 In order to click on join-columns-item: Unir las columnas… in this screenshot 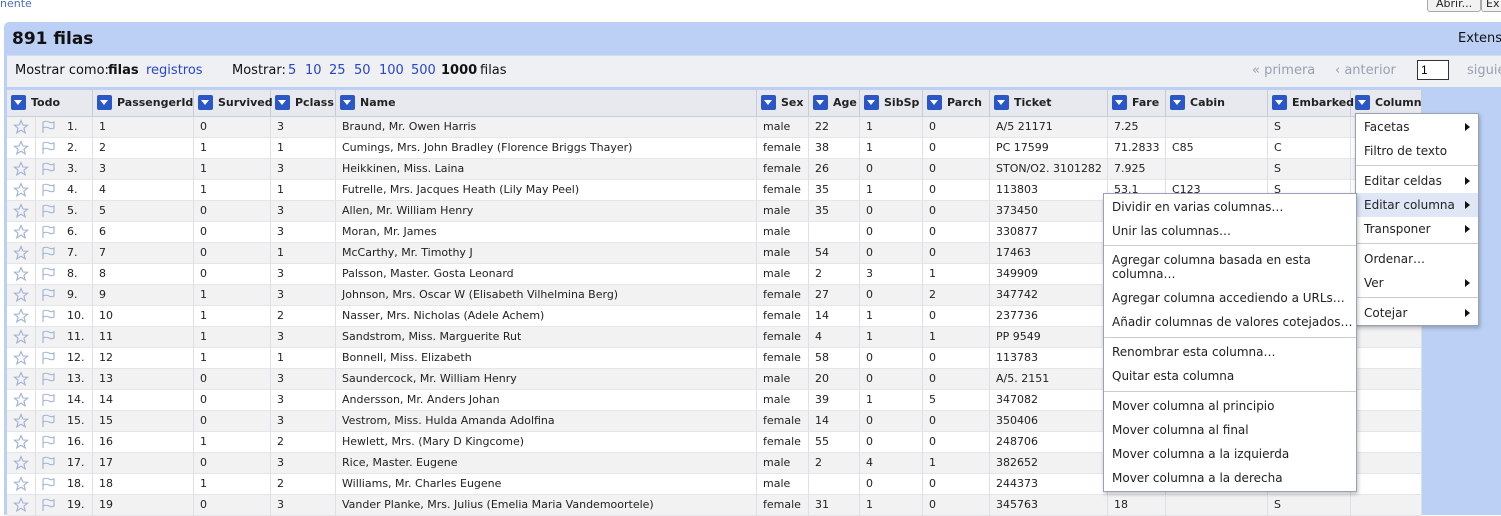, I will do `click(1230, 231)`.